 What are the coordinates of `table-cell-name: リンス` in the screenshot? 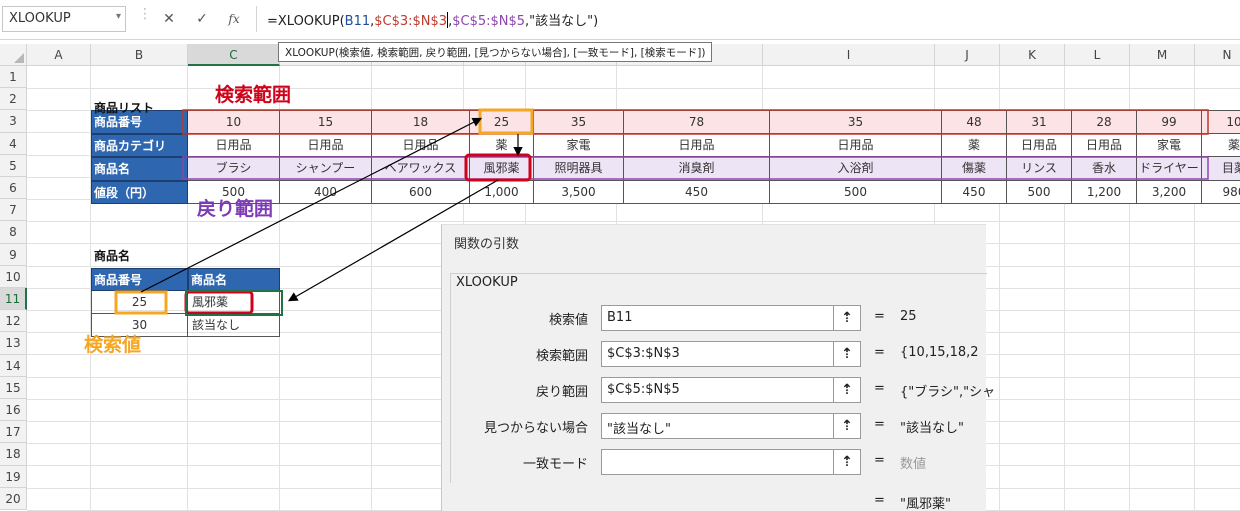 It's located at (1039, 169).